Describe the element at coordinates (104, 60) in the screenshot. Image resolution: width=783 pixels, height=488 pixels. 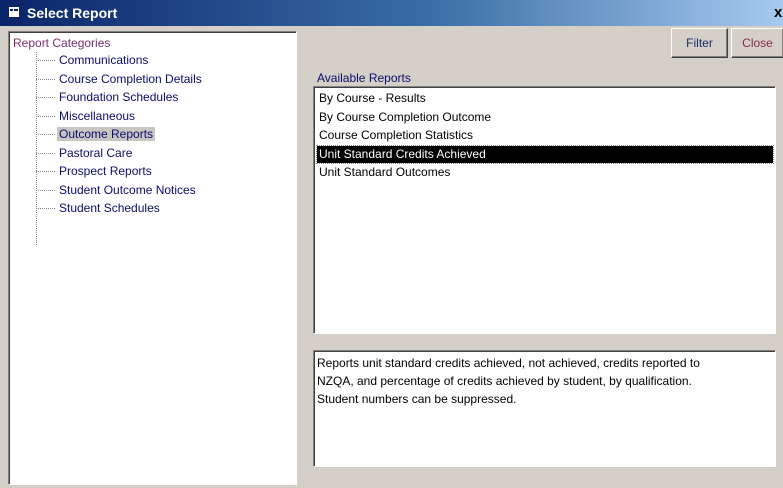
I see `tree-item-label: Communications` at that location.